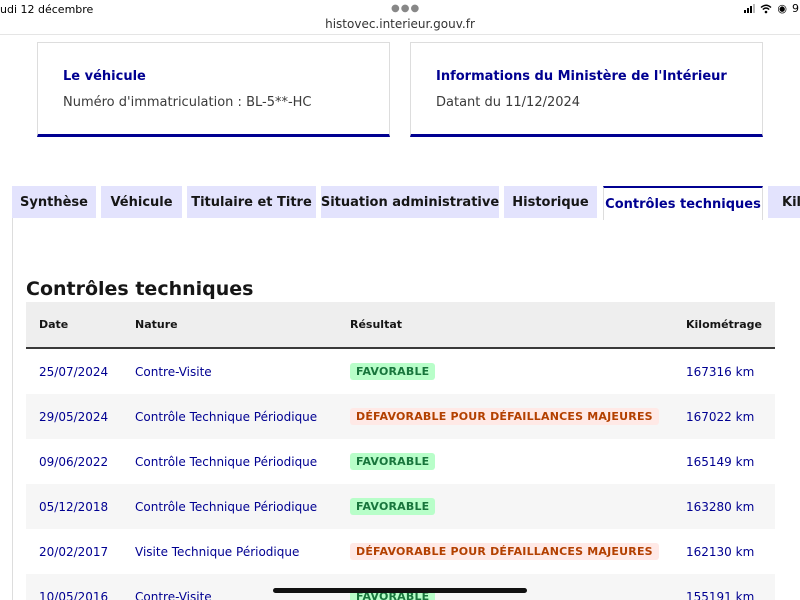  I want to click on address-bar: histovec.interieur.gouv.fr, so click(400, 24).